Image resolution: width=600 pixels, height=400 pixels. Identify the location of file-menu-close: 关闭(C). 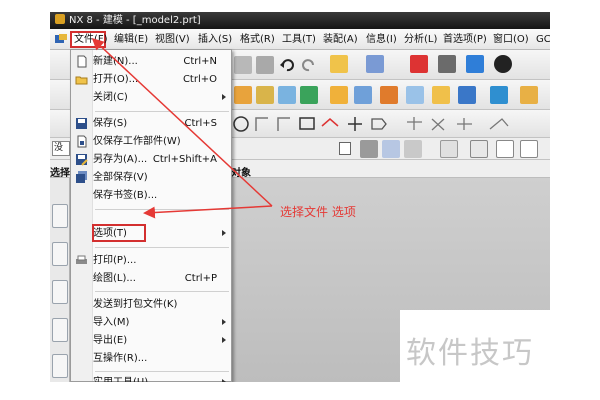
(151, 97).